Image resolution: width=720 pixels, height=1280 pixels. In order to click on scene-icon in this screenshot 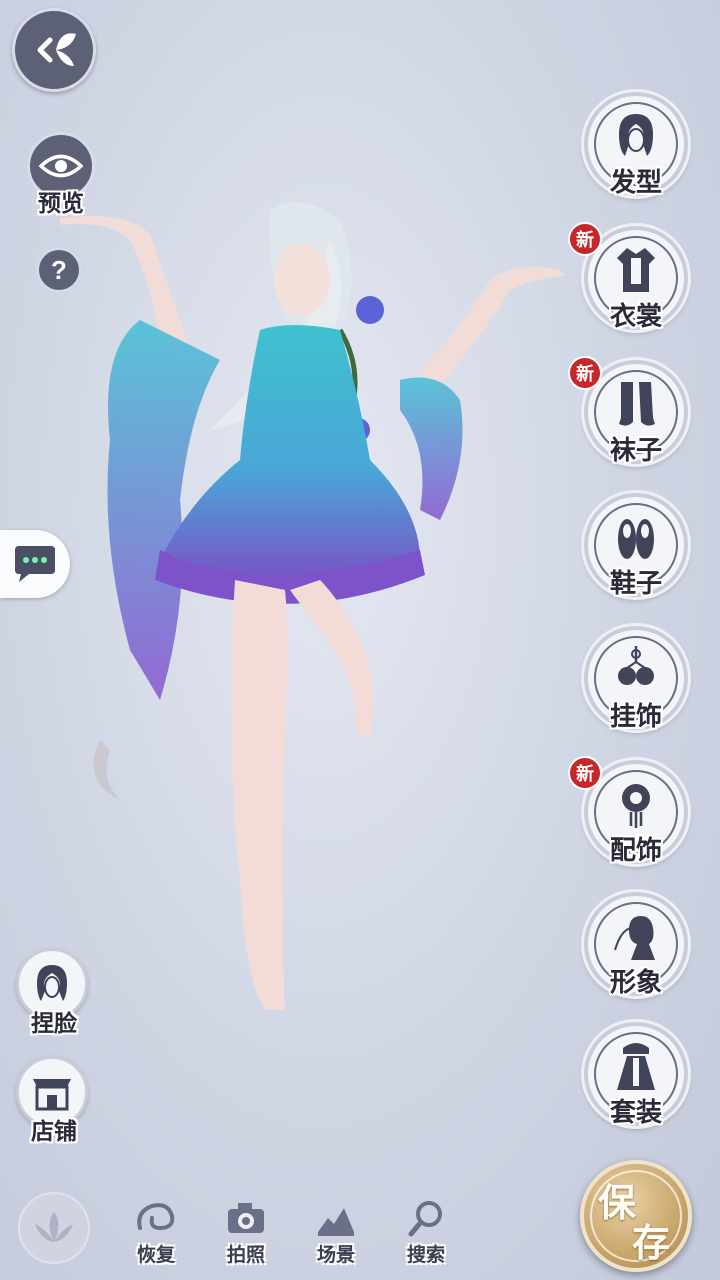, I will do `click(336, 1222)`.